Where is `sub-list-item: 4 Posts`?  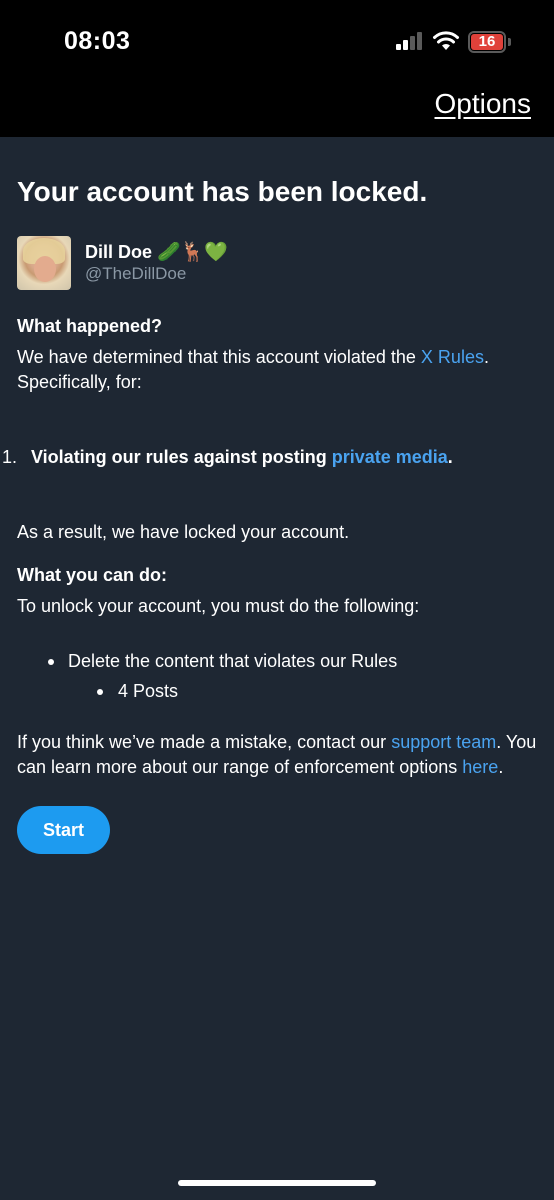
sub-list-item: 4 Posts is located at coordinates (277, 691).